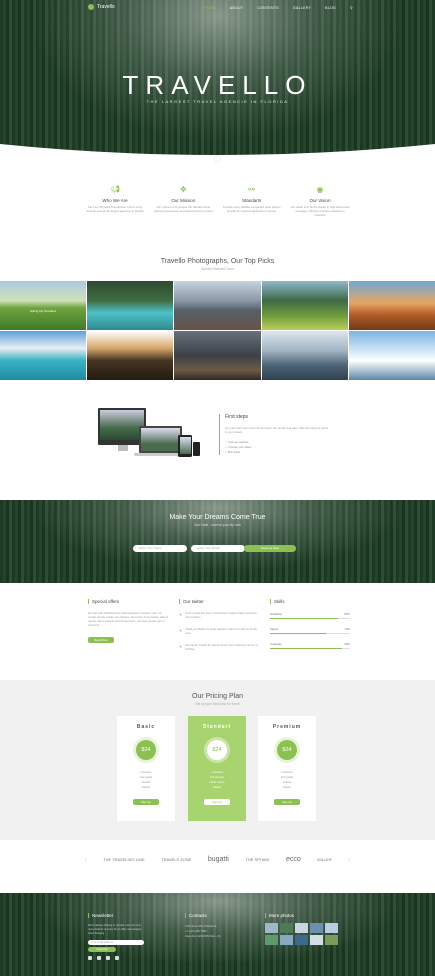 This screenshot has height=976, width=435. Describe the element at coordinates (219, 601) in the screenshot. I see `twitter-title: Our twitter` at that location.